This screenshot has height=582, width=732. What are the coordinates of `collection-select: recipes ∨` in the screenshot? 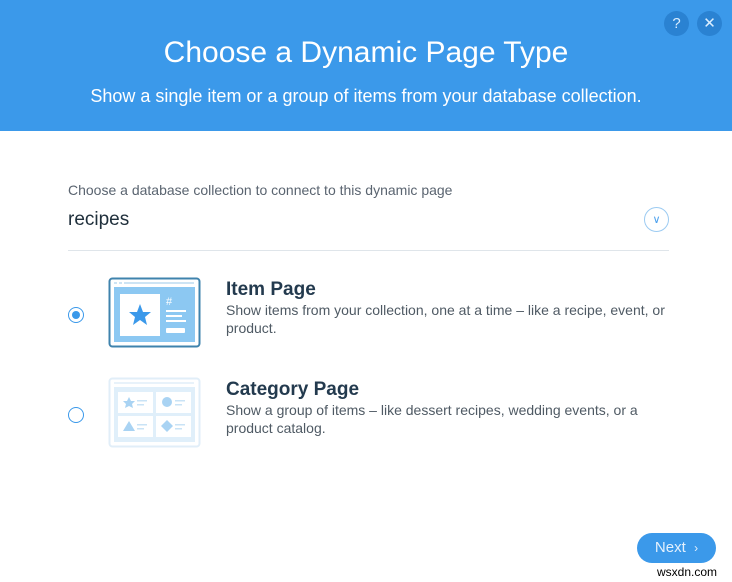 It's located at (368, 227).